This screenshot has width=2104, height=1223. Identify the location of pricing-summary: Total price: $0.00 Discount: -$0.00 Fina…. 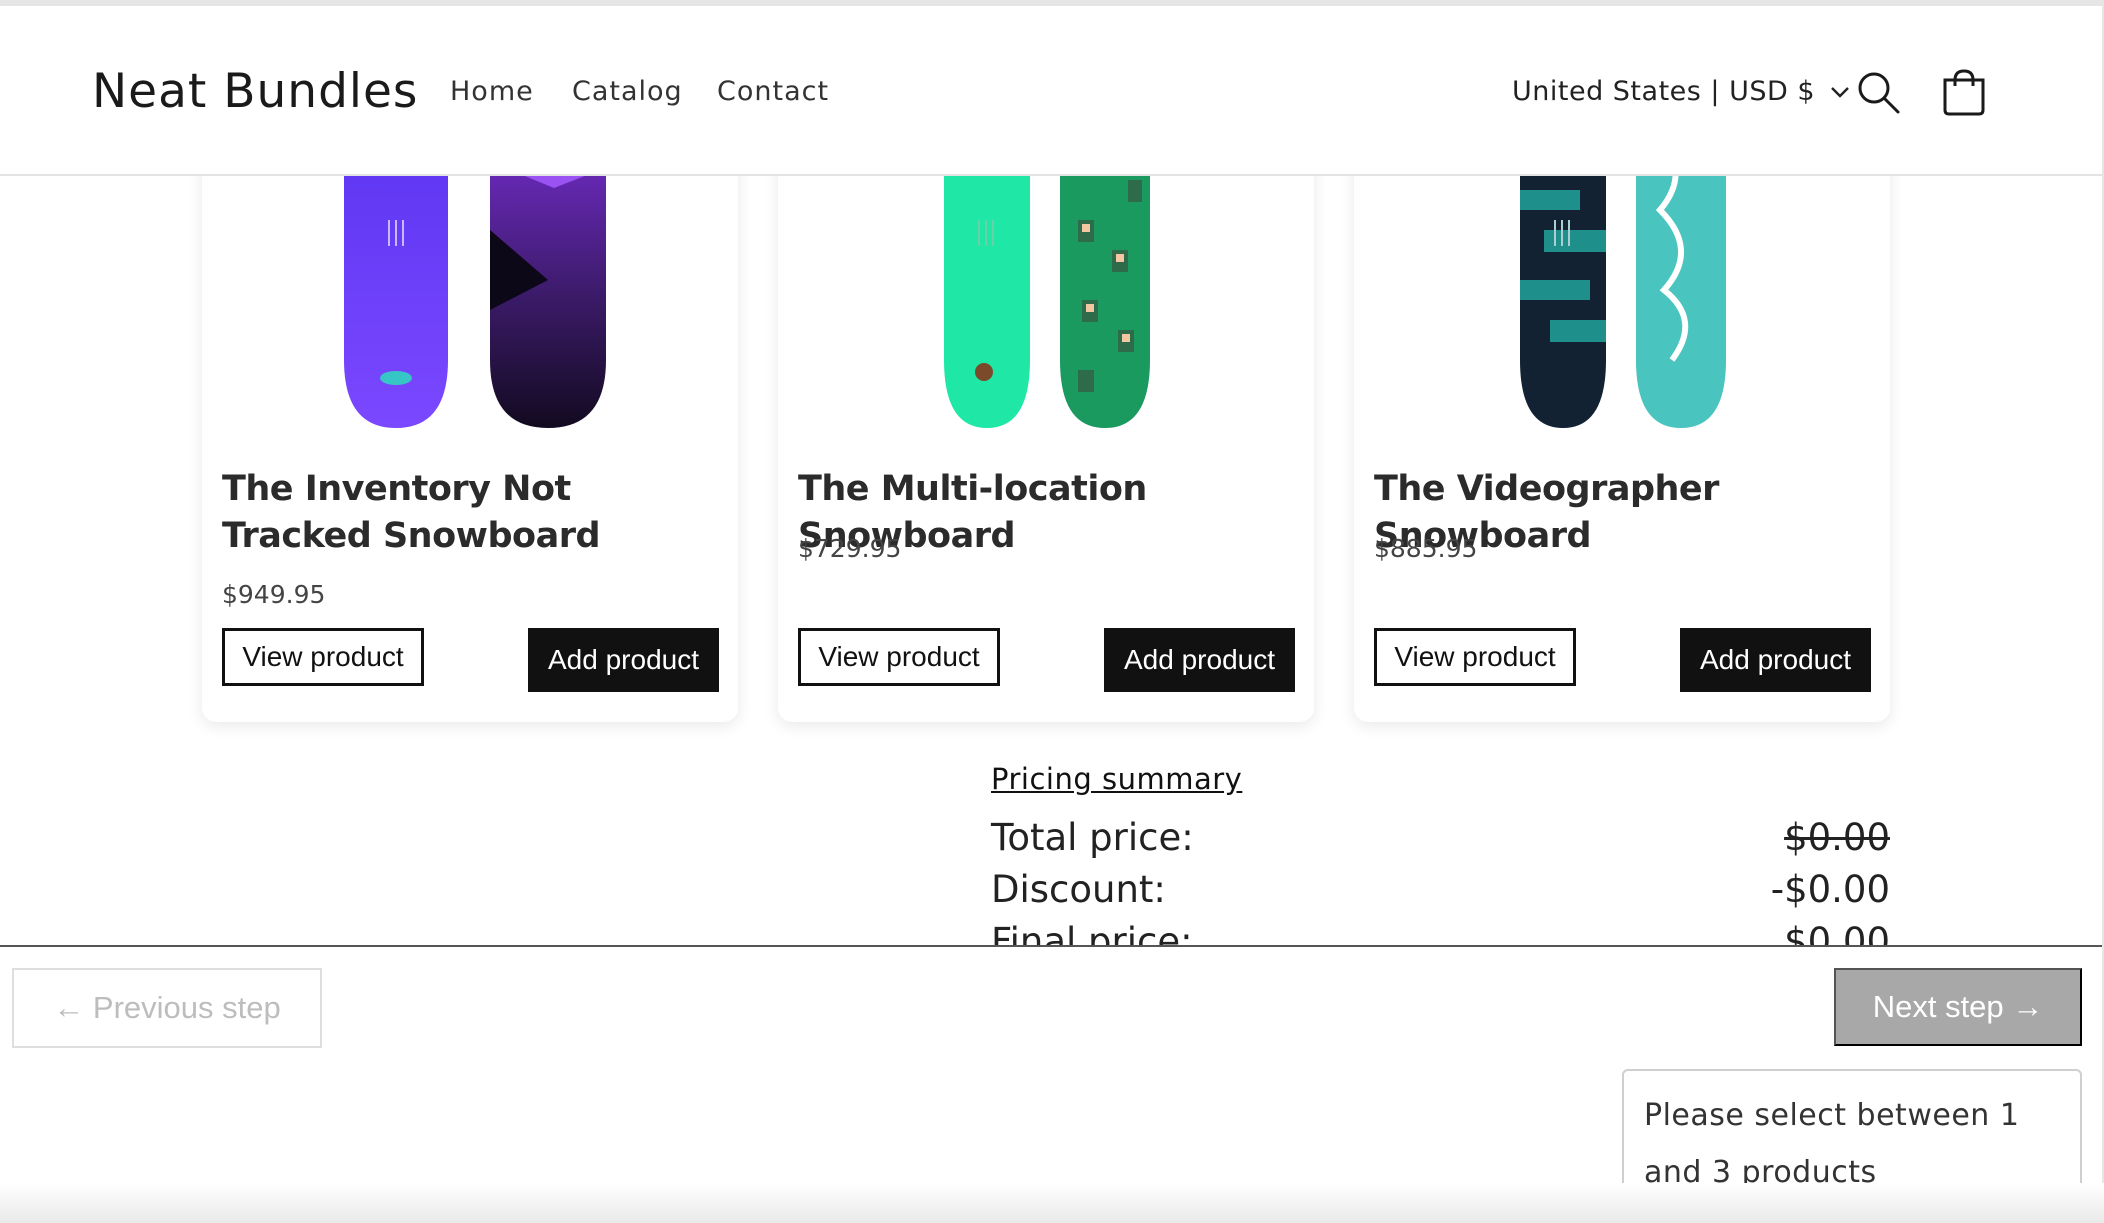
(1440, 877).